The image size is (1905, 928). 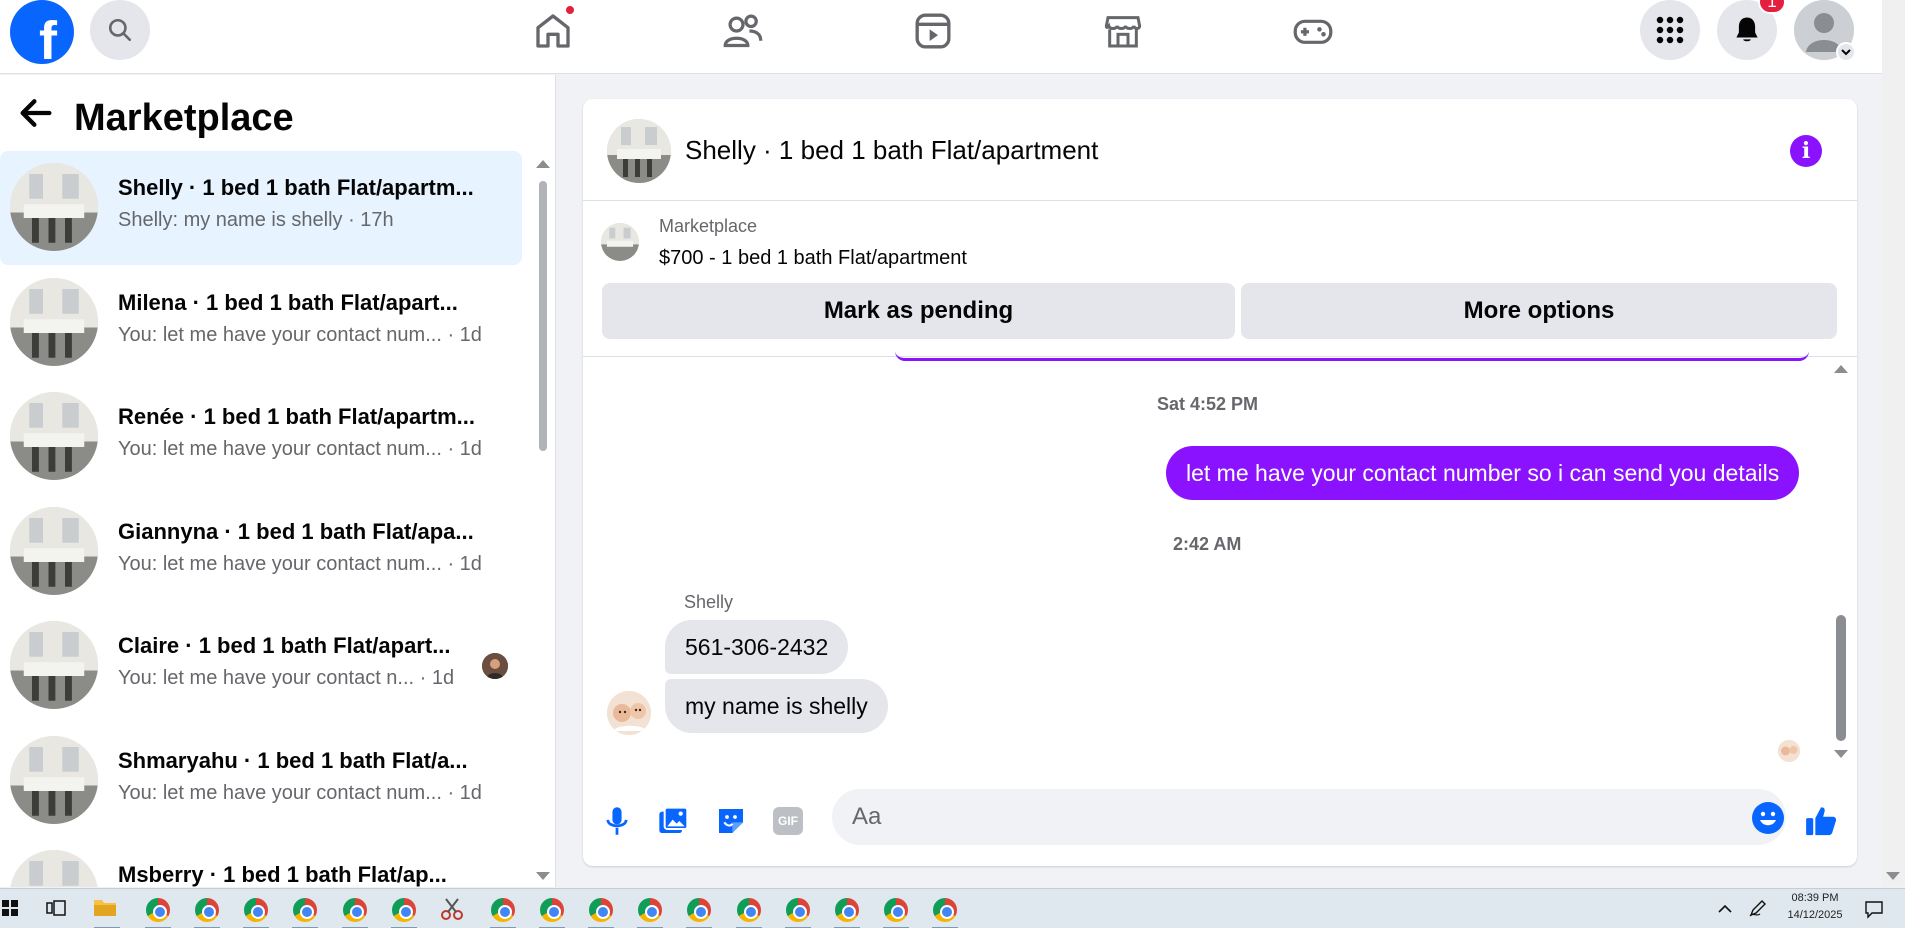 I want to click on chevron-down-icon, so click(x=1846, y=52).